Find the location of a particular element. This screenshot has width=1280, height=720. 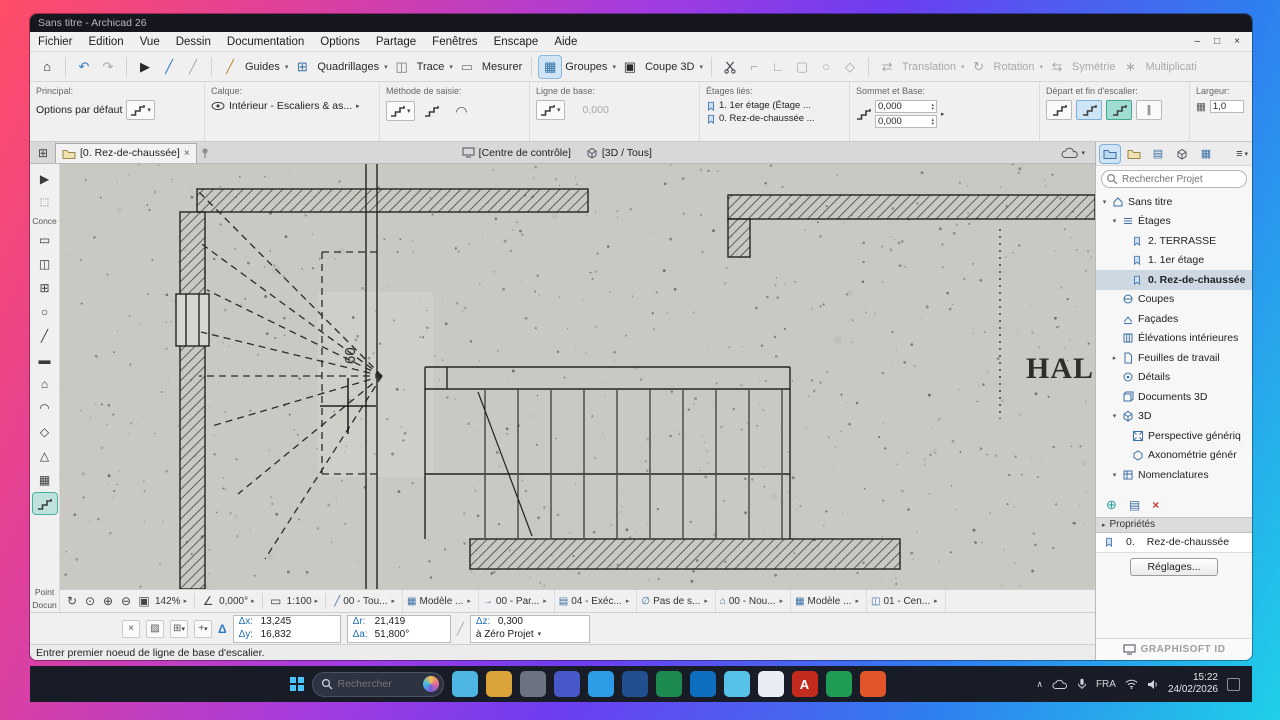

tree-item-axonometrie-gener: Axonométrie génér is located at coordinates (1174, 456).